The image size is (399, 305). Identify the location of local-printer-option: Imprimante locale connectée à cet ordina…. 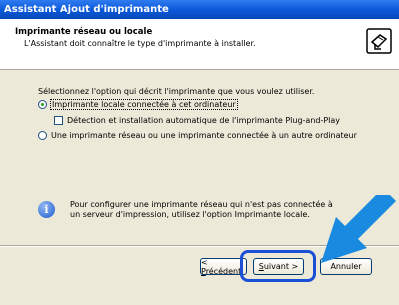
(138, 104).